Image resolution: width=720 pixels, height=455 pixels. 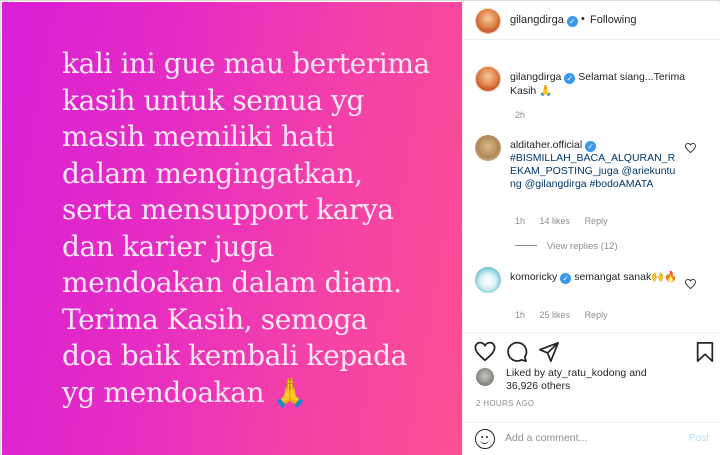 What do you see at coordinates (520, 115) in the screenshot?
I see `caption-time: 2h` at bounding box center [520, 115].